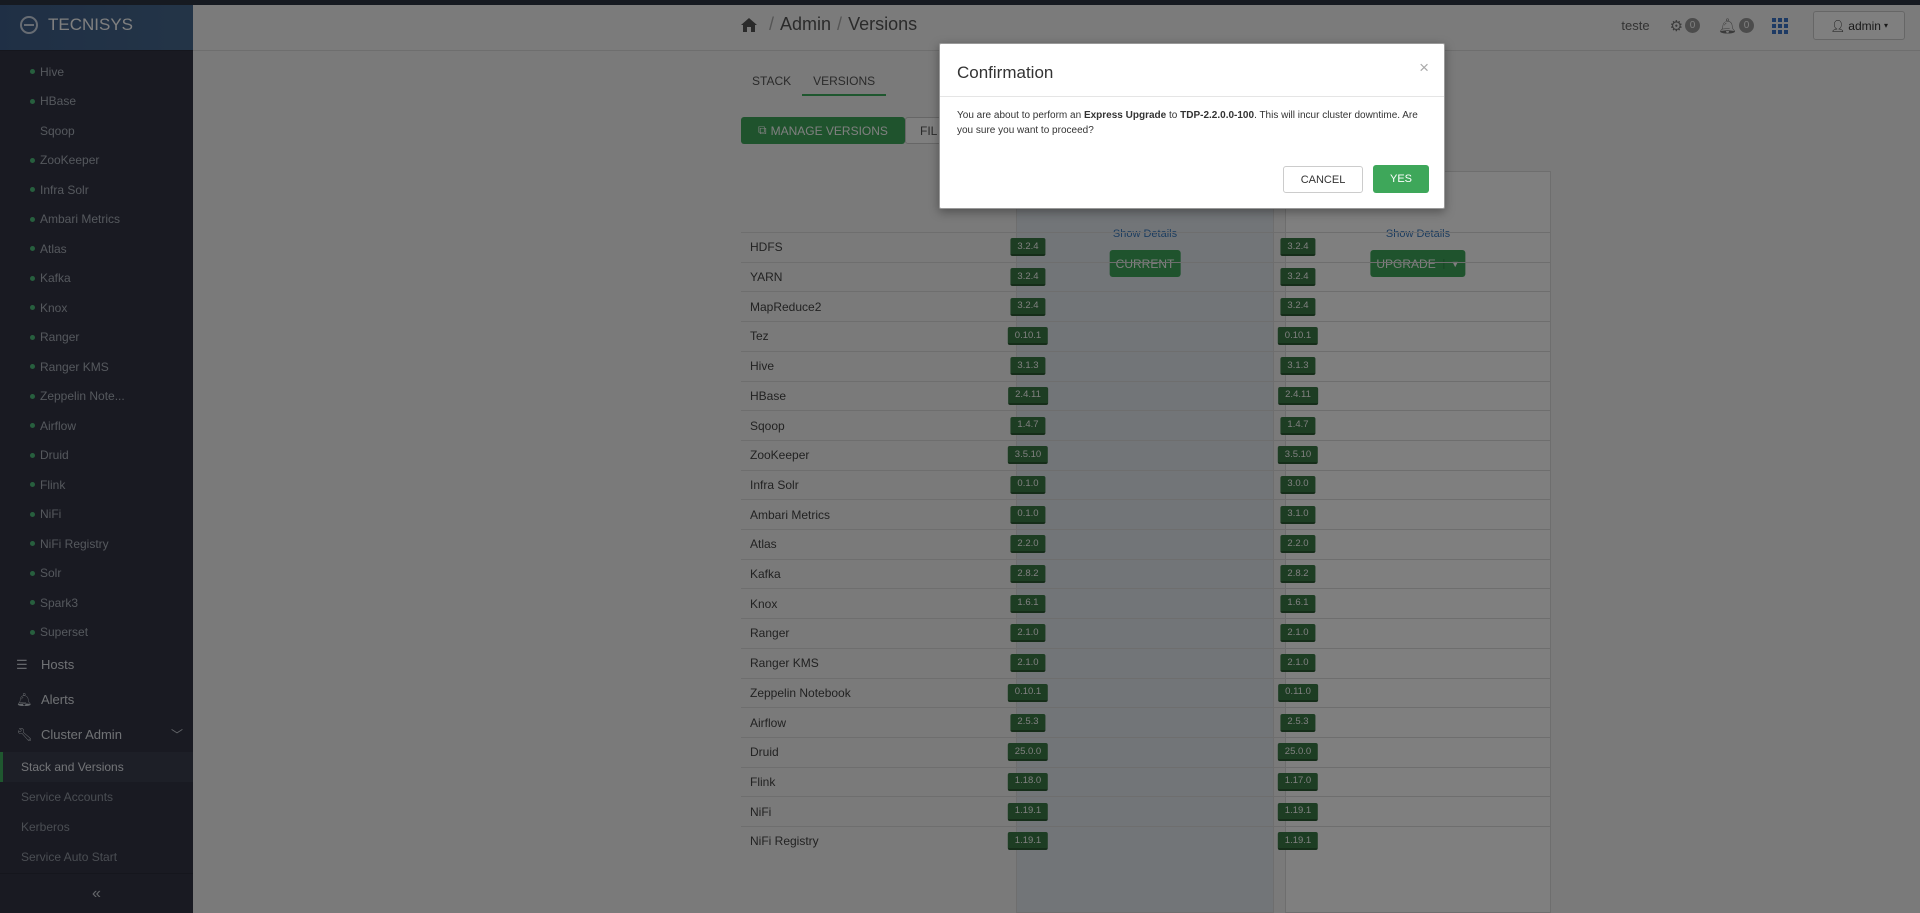 The height and width of the screenshot is (913, 1920). I want to click on modal-divider, so click(1192, 96).